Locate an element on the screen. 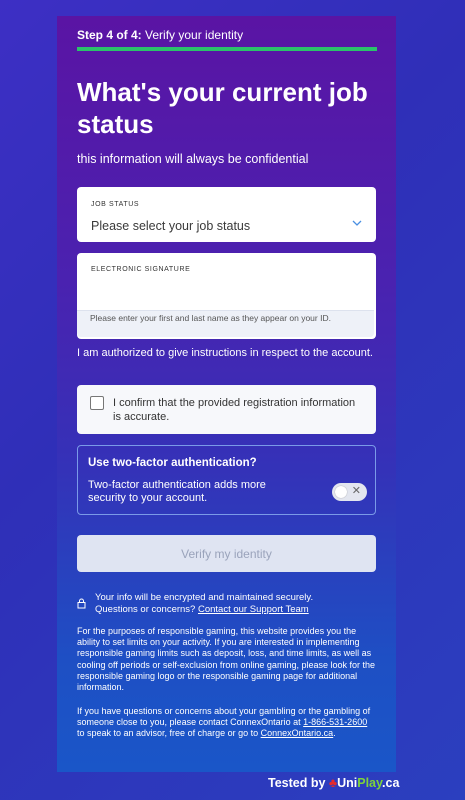  x-mark-icon: ✕ is located at coordinates (356, 491).